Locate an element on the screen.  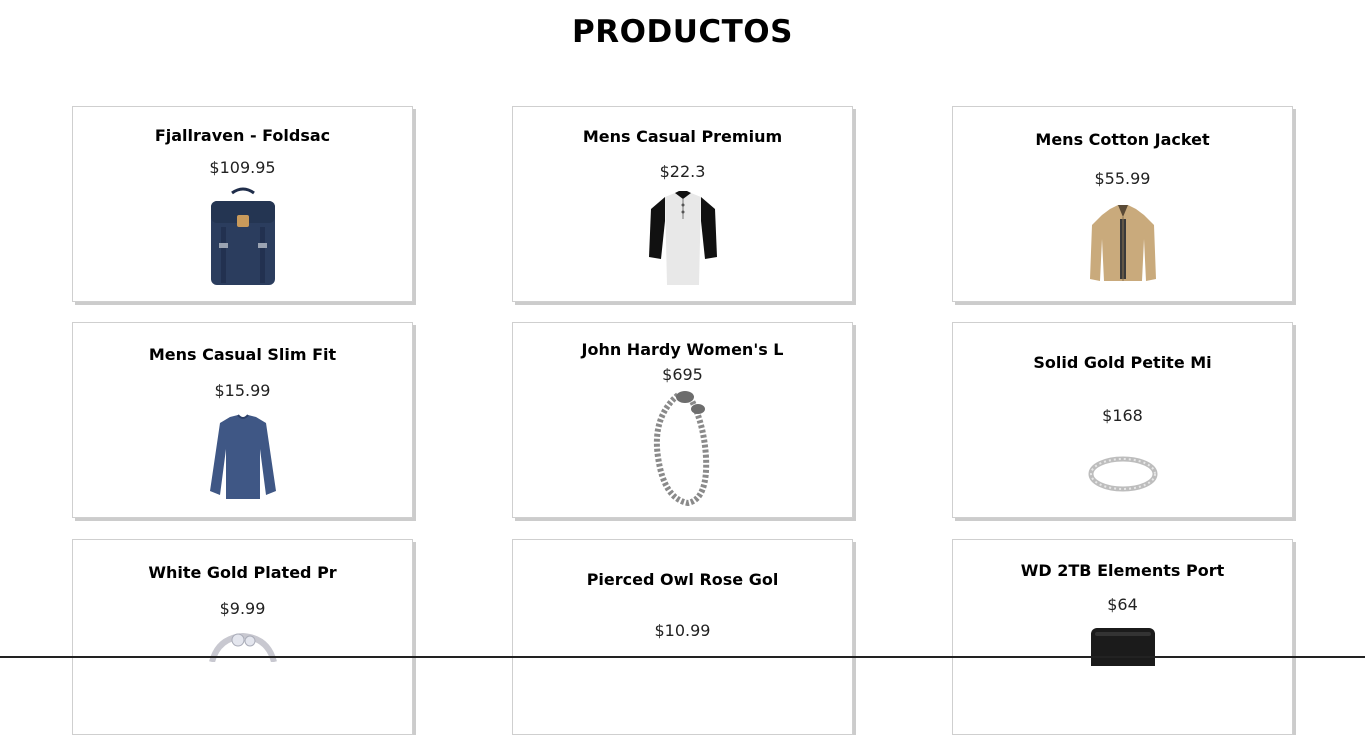
product-name: Solid Gold Petite Mi is located at coordinates (1122, 362).